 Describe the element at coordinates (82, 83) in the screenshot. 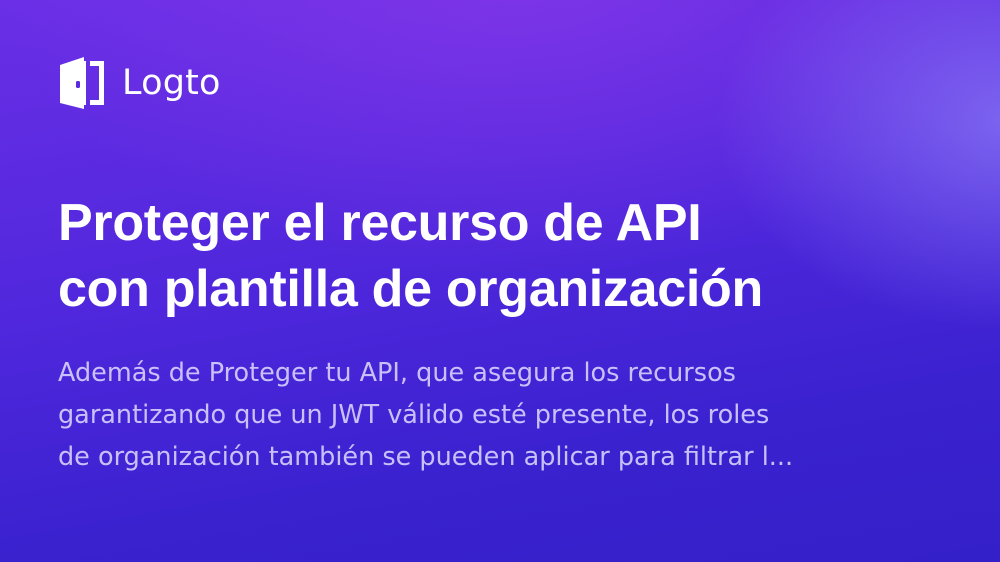

I see `door-logo-icon` at that location.